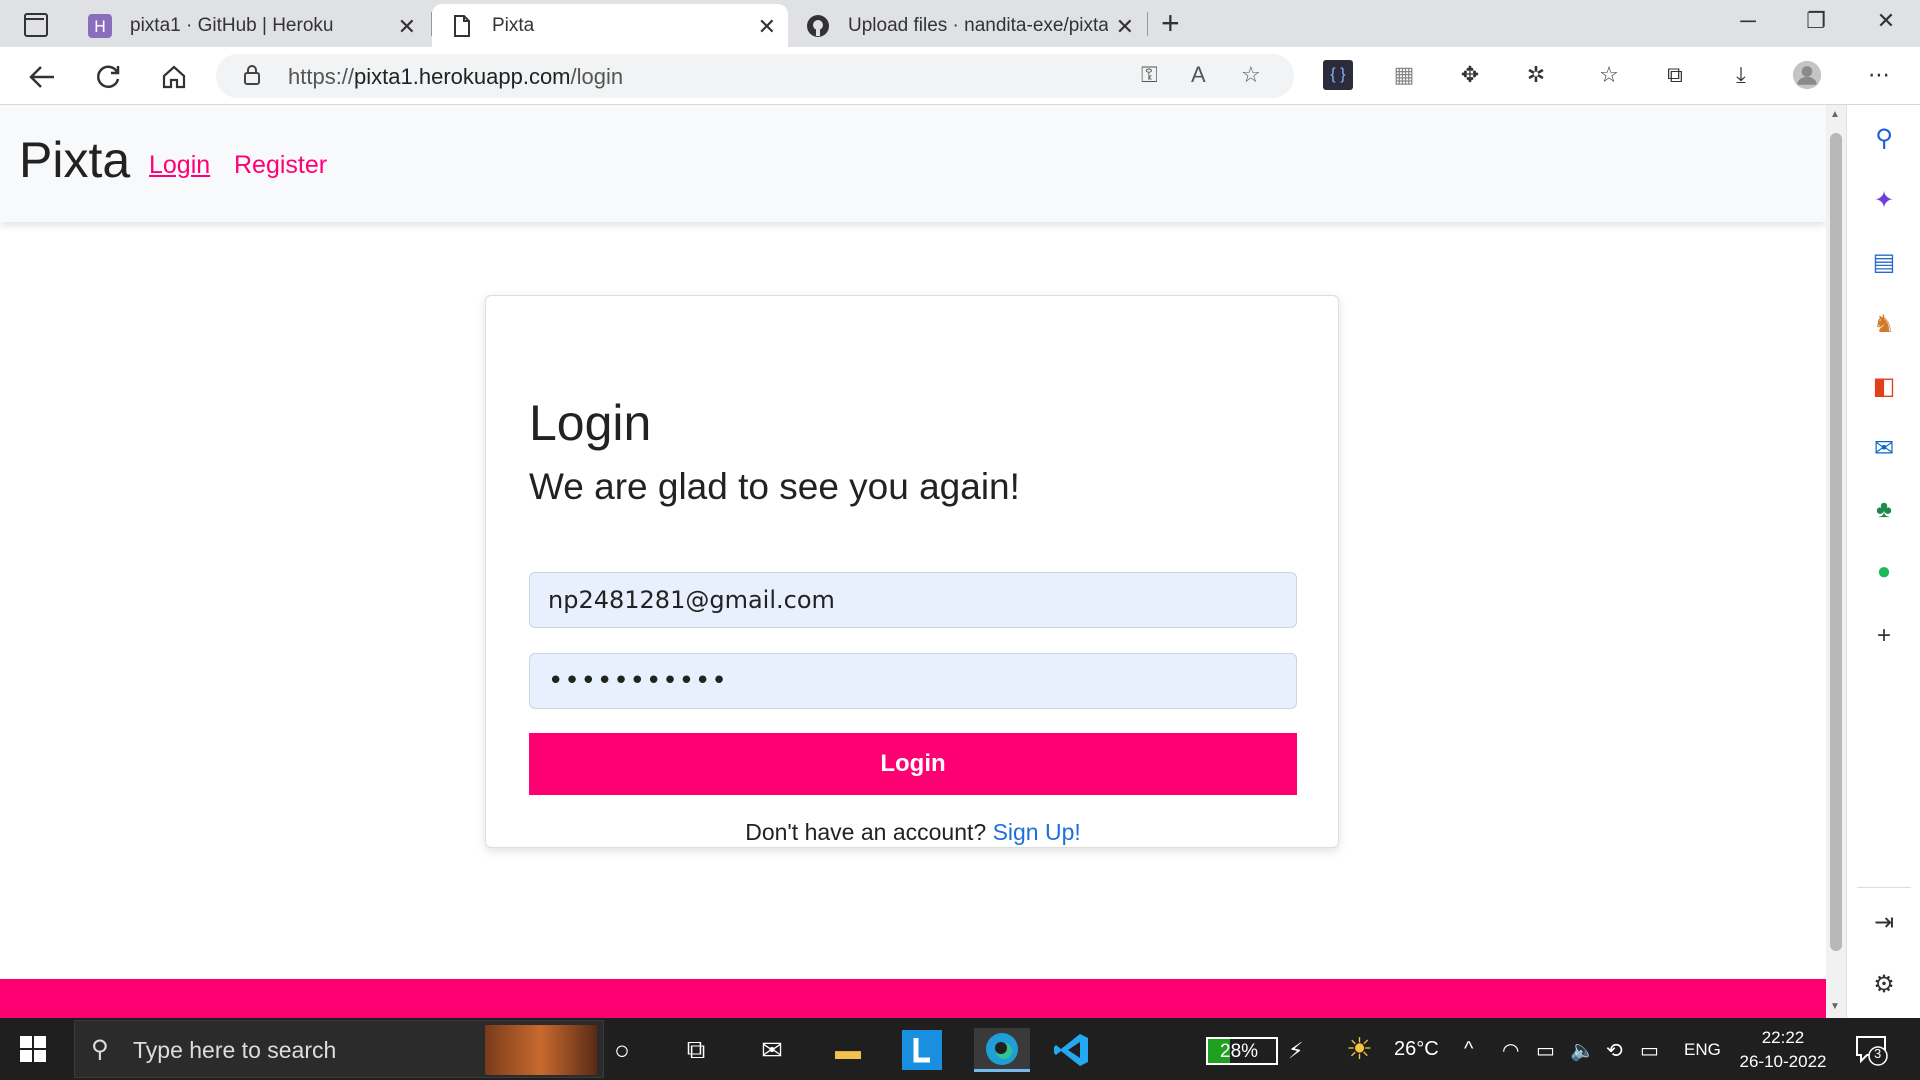 The image size is (1920, 1080). What do you see at coordinates (1886, 21) in the screenshot?
I see `close-window-button: ✕` at bounding box center [1886, 21].